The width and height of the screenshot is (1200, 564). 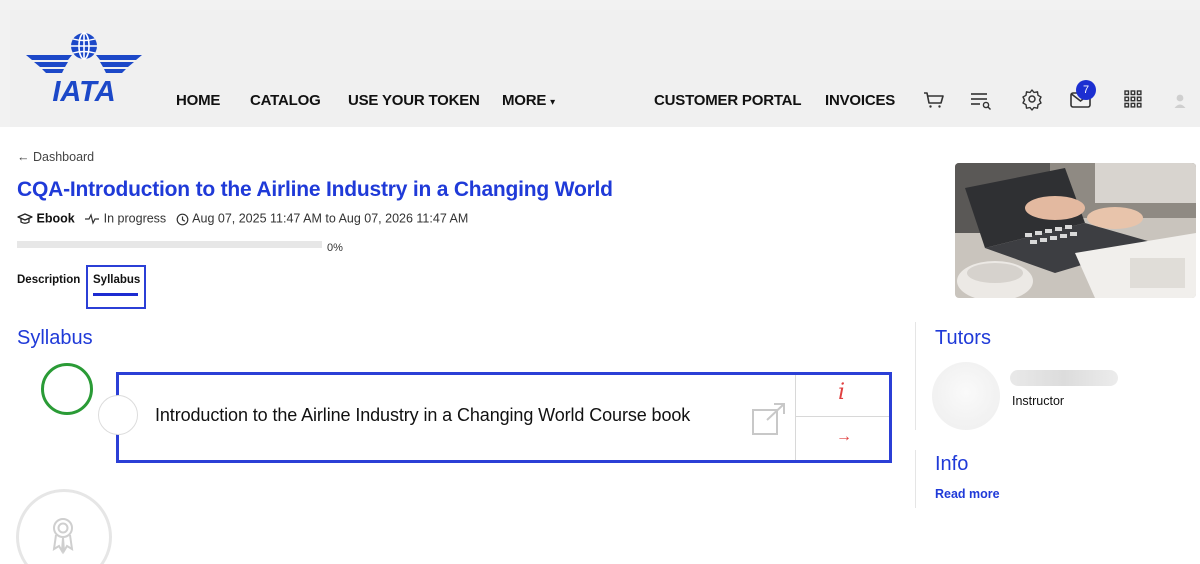 What do you see at coordinates (915, 376) in the screenshot?
I see `right-column-divider` at bounding box center [915, 376].